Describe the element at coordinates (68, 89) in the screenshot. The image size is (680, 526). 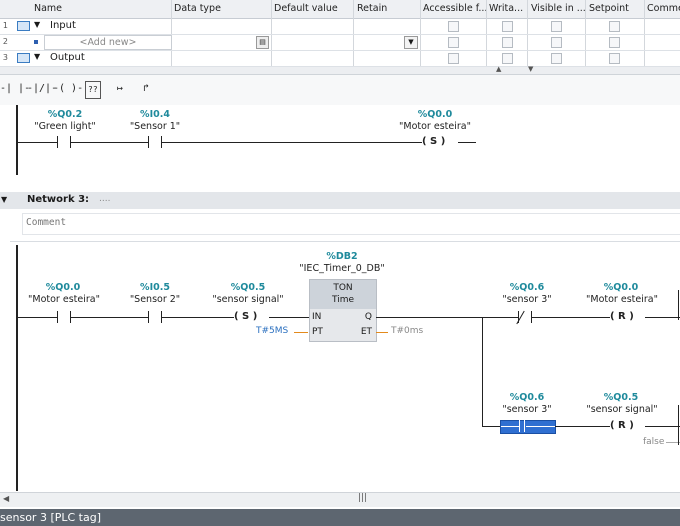
I see `coil-icon: -( )-` at that location.